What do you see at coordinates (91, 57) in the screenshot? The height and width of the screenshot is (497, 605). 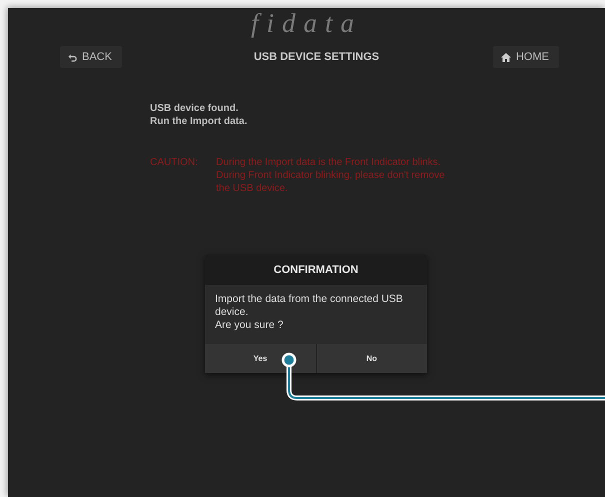 I see `back-button: BACK` at bounding box center [91, 57].